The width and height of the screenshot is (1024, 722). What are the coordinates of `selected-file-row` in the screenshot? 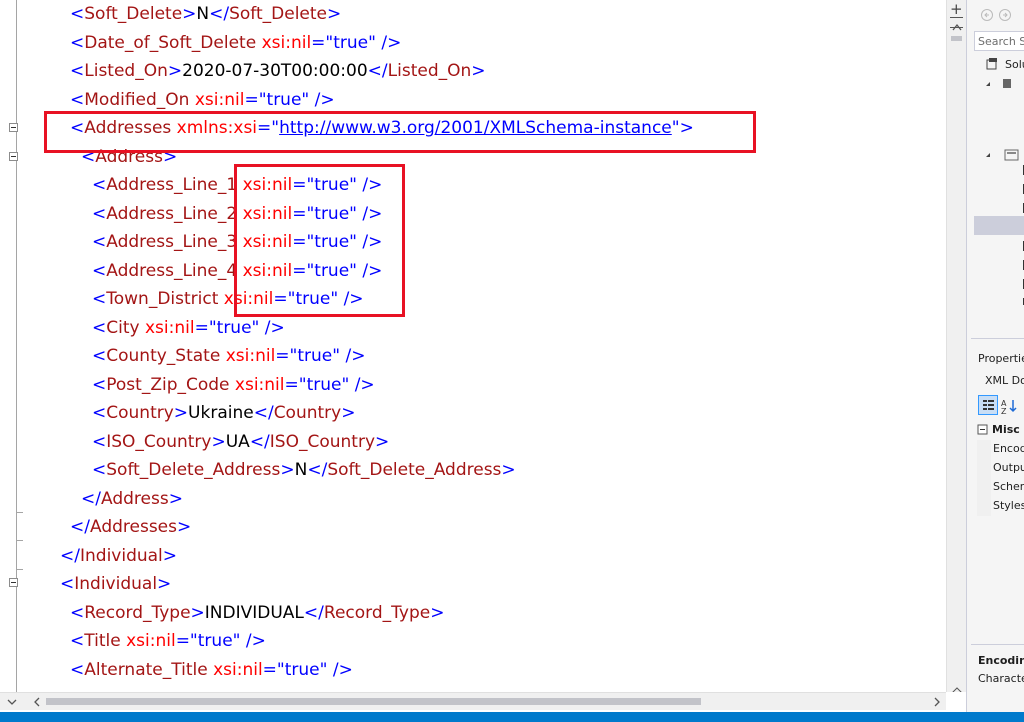 It's located at (999, 225).